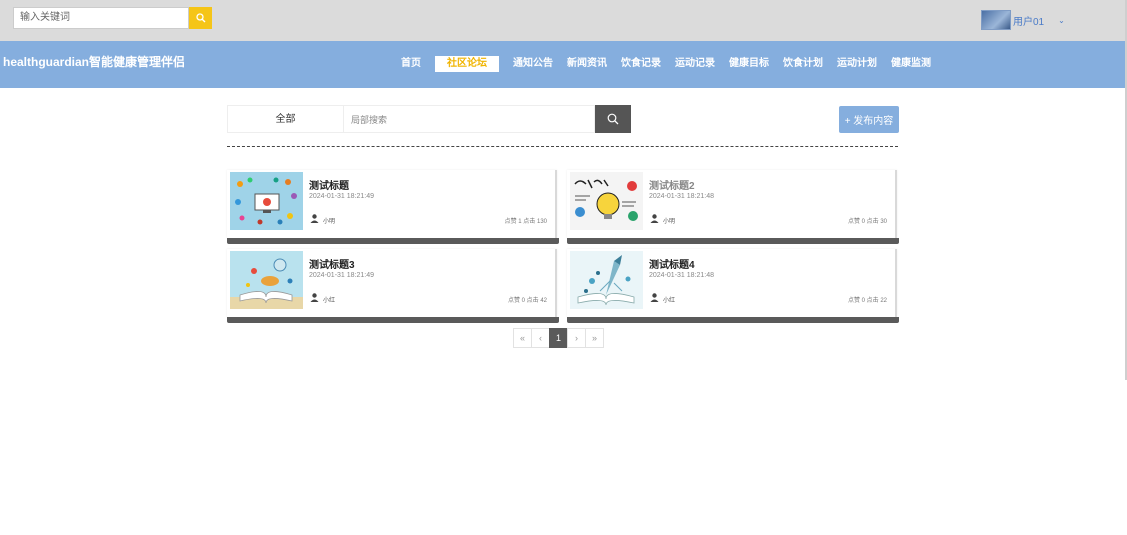 The image size is (1127, 535). Describe the element at coordinates (522, 338) in the screenshot. I see `page-first-button: «` at that location.